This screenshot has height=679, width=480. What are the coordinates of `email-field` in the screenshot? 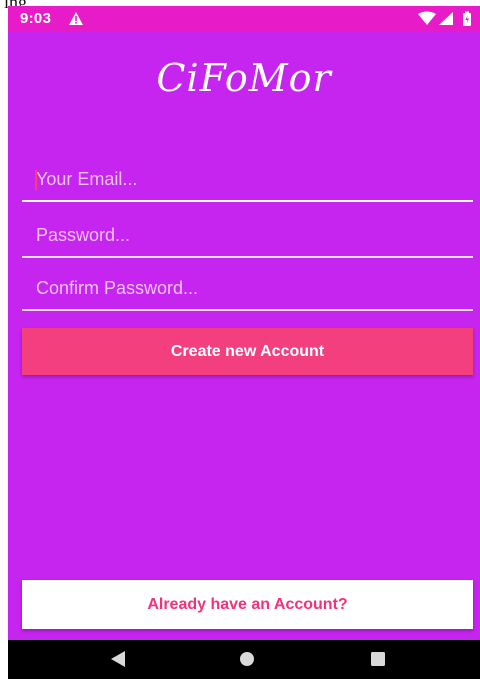 It's located at (247, 181).